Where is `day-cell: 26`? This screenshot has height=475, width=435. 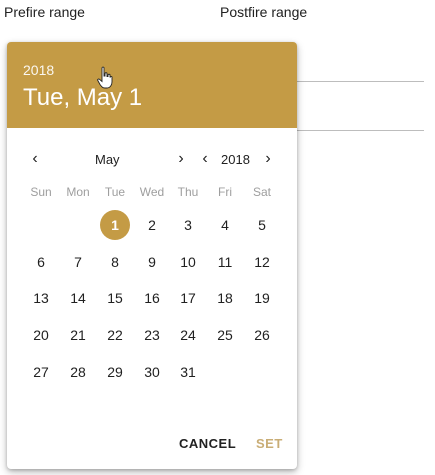 day-cell: 26 is located at coordinates (262, 335).